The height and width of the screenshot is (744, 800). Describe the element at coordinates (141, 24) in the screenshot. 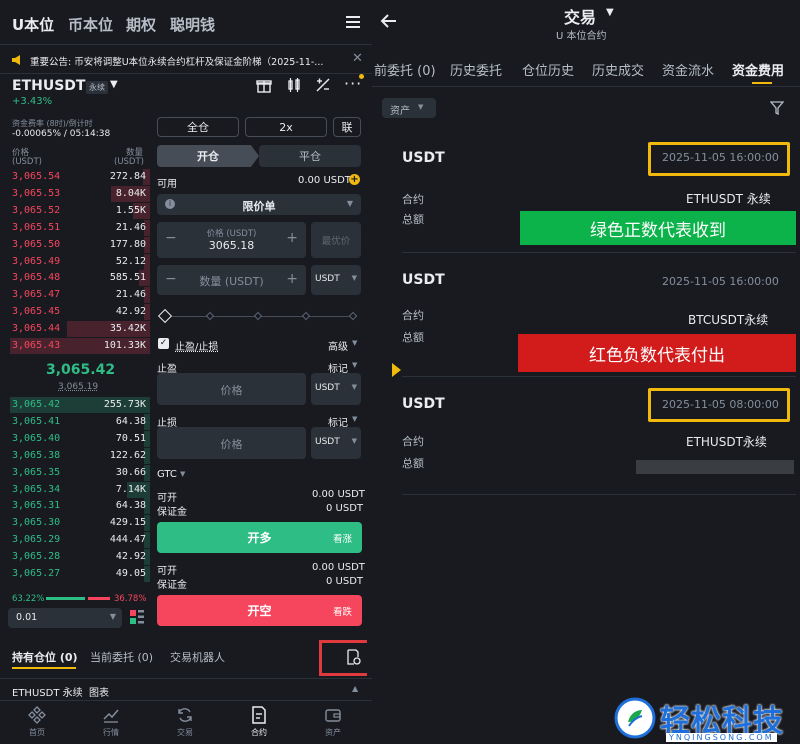

I see `tab-options: 期权` at that location.